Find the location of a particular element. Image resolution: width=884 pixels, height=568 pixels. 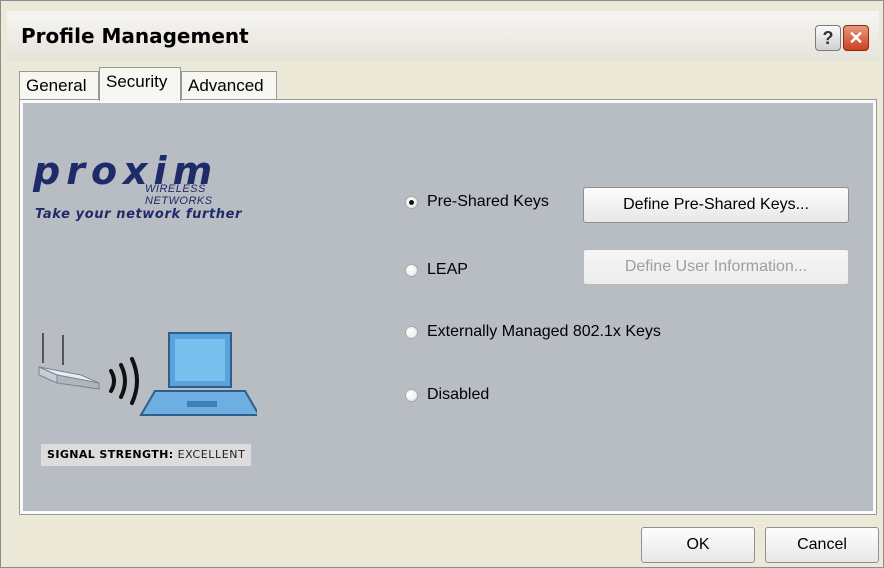

laptop-icon is located at coordinates (198, 374).